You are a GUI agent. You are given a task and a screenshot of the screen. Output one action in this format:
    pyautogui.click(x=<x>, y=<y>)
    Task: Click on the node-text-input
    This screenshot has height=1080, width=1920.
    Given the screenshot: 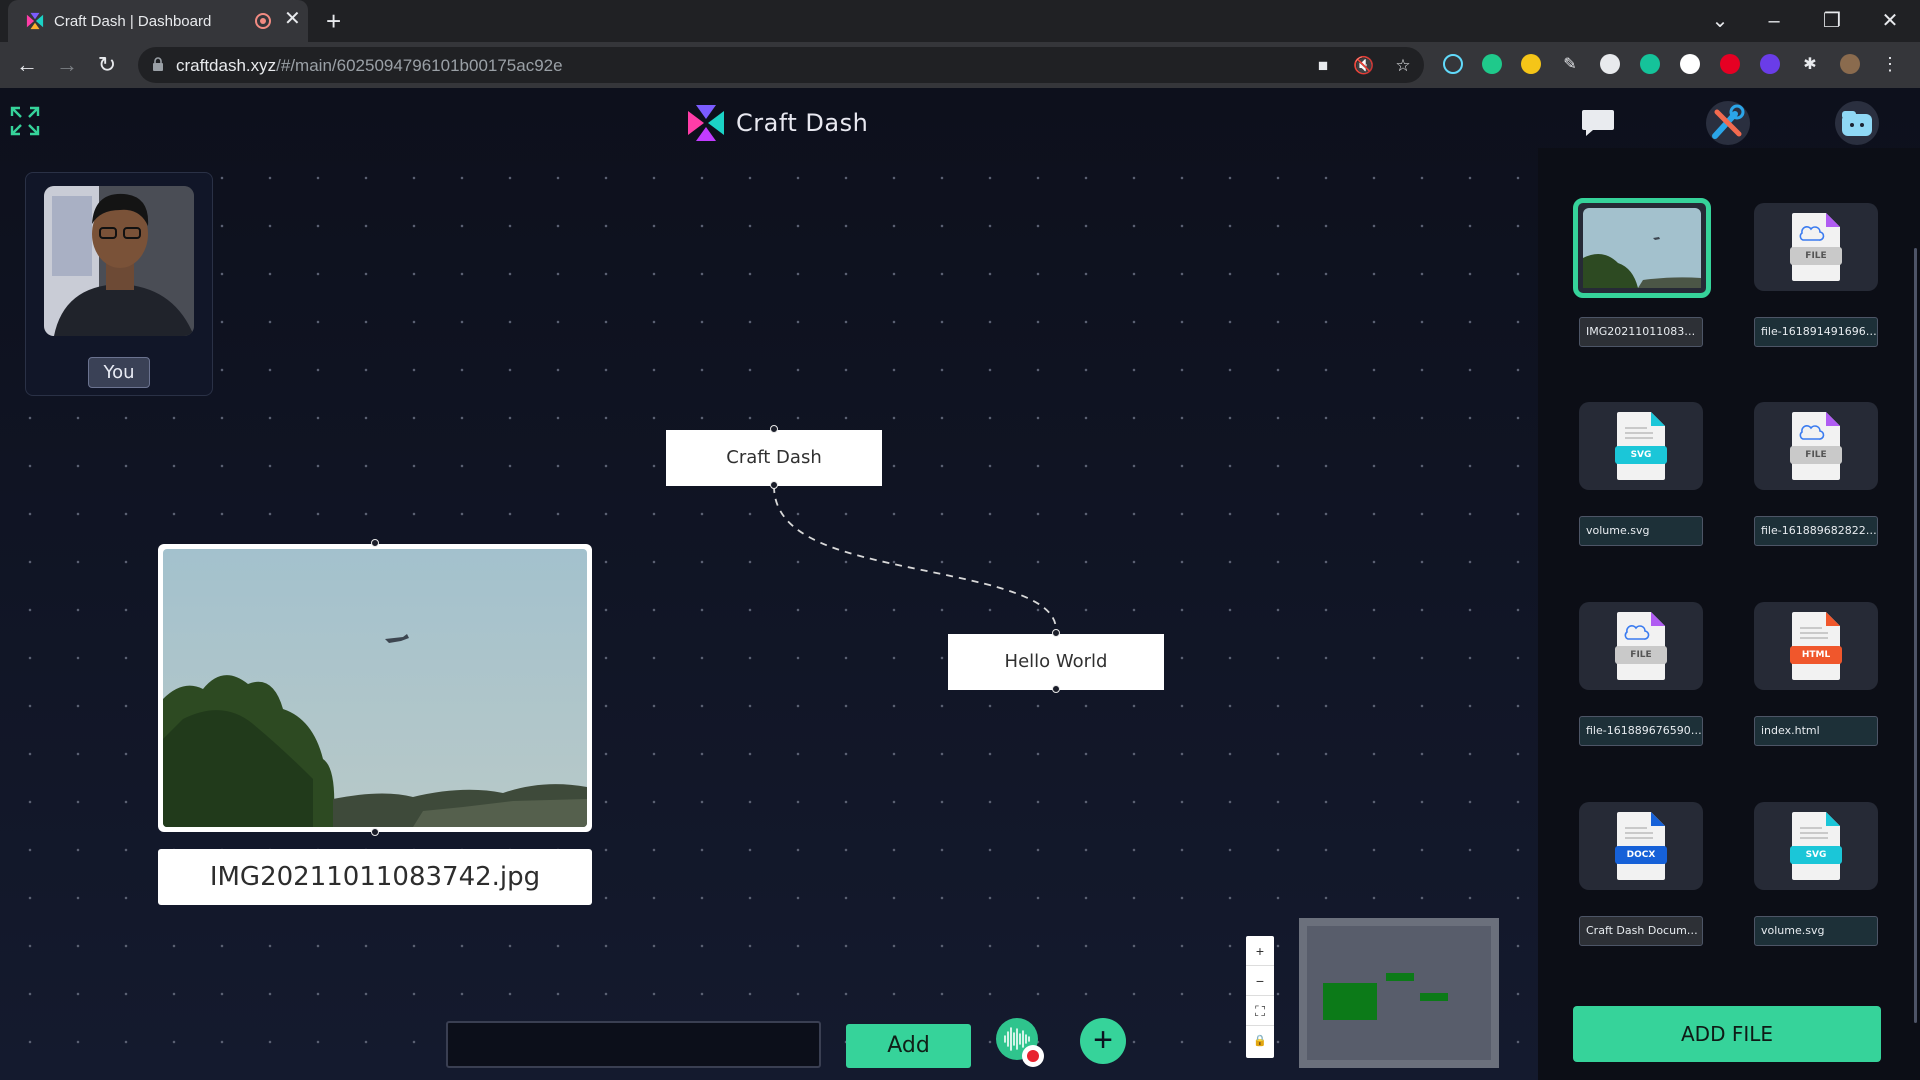 What is the action you would take?
    pyautogui.click(x=633, y=1044)
    